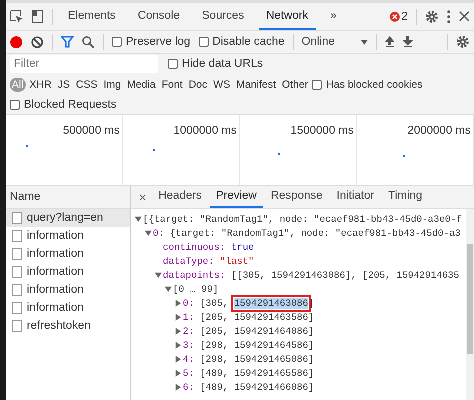 This screenshot has width=474, height=400. Describe the element at coordinates (248, 359) in the screenshot. I see `tree-node-text: 4: [298, 1594291465086]` at that location.